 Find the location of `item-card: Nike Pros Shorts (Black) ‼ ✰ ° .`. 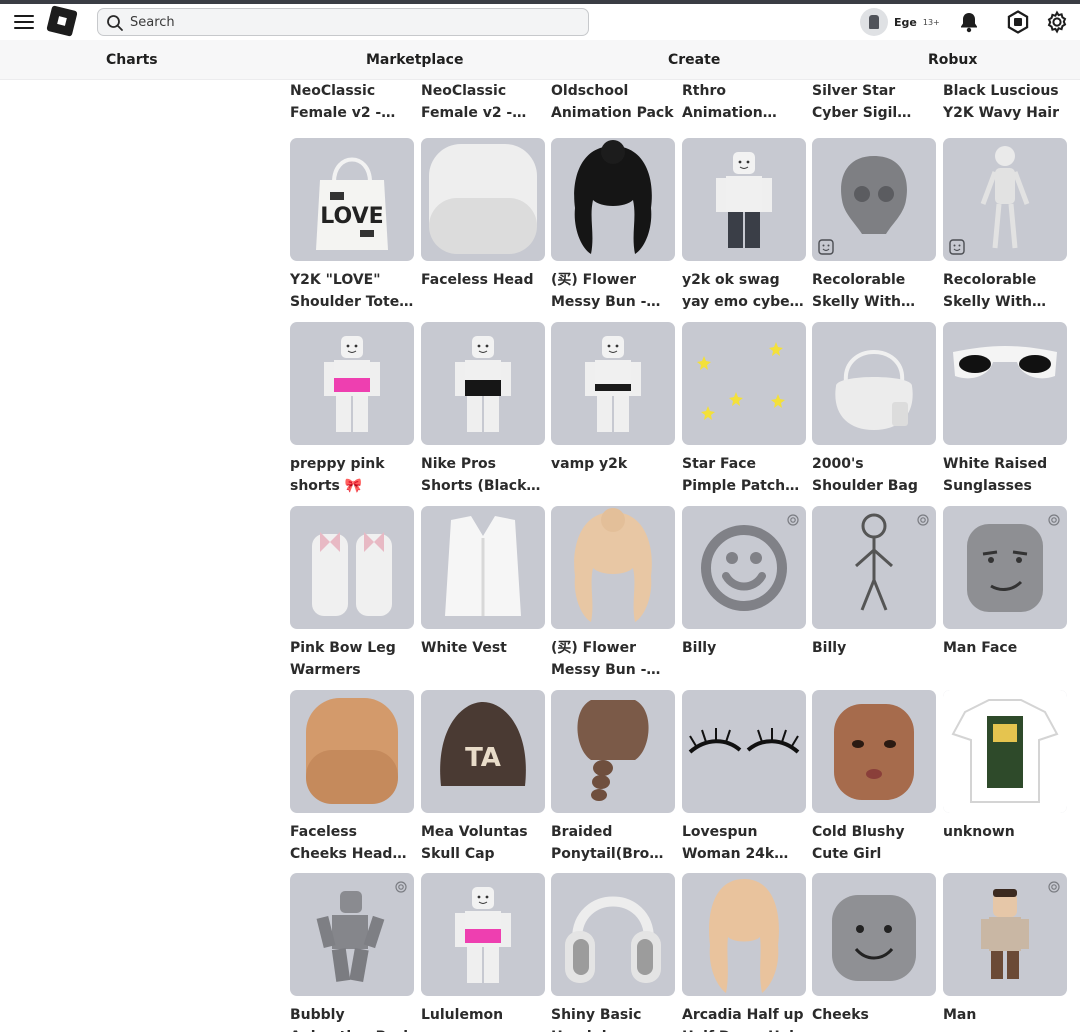

item-card: Nike Pros Shorts (Black) ‼ ✰ ° . is located at coordinates (483, 409).